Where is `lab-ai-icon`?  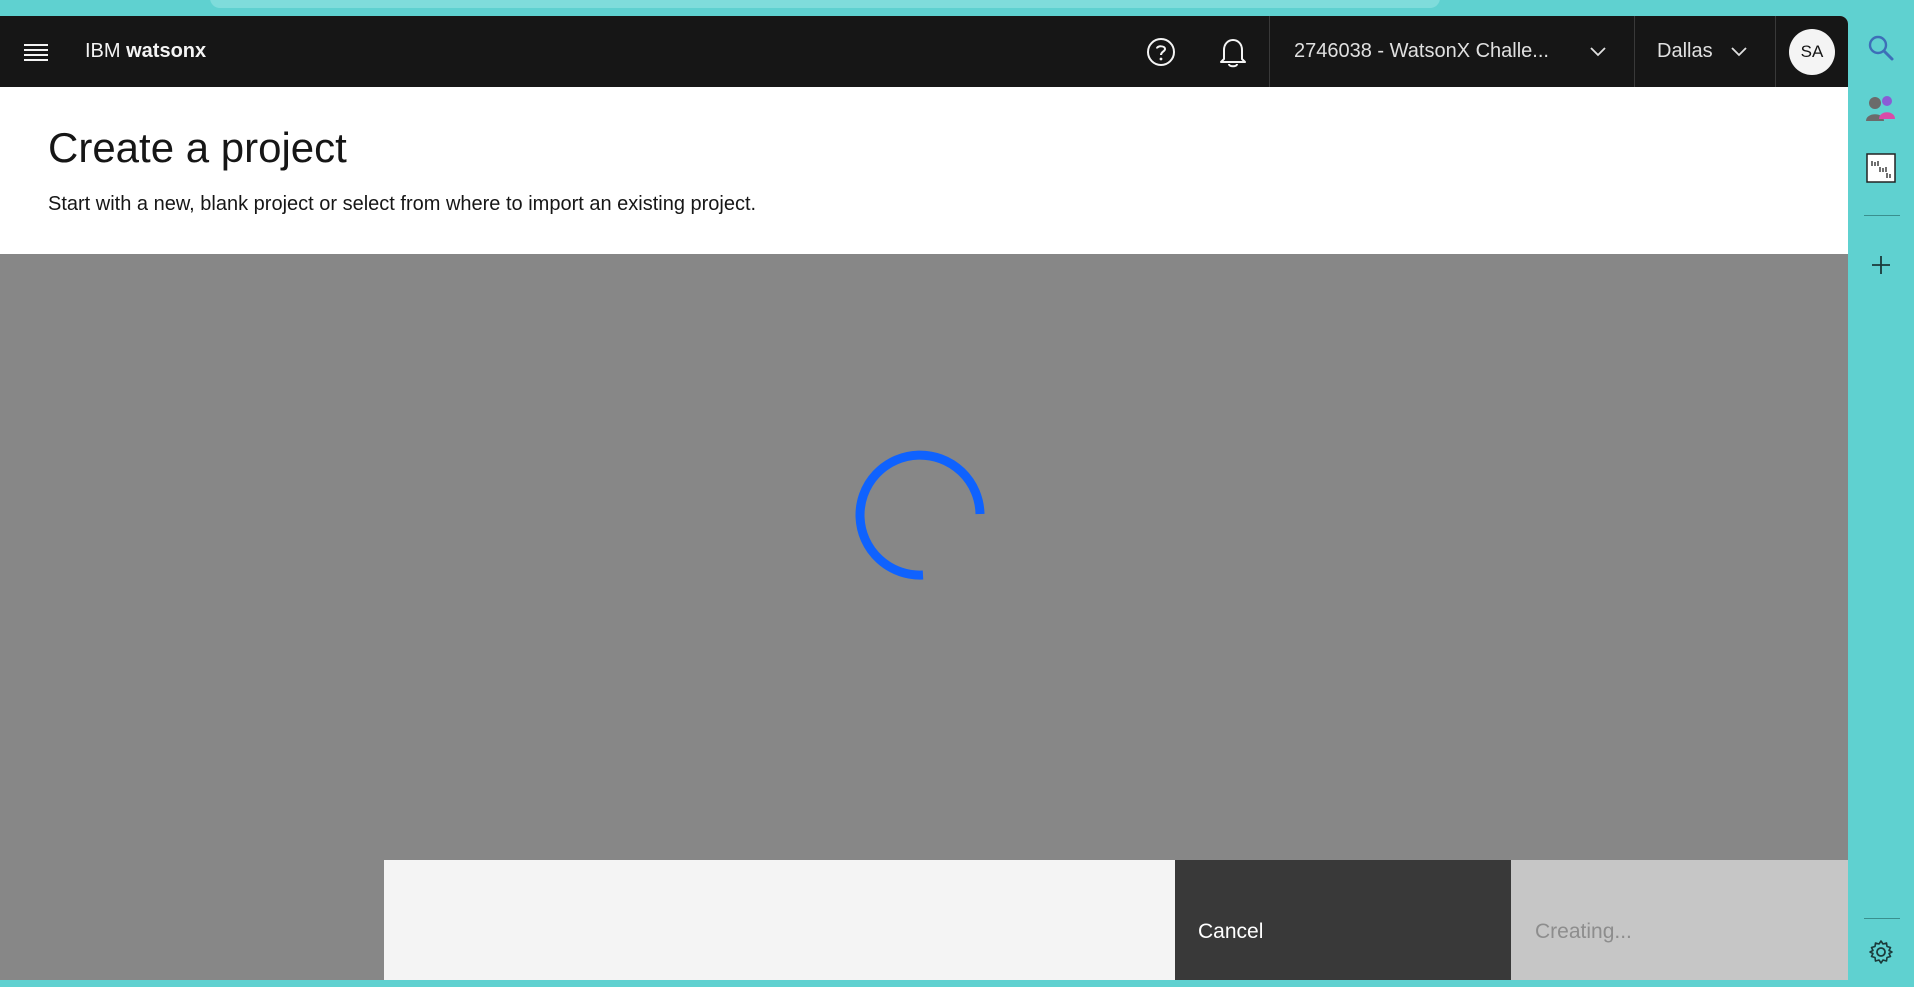
lab-ai-icon is located at coordinates (1881, 168).